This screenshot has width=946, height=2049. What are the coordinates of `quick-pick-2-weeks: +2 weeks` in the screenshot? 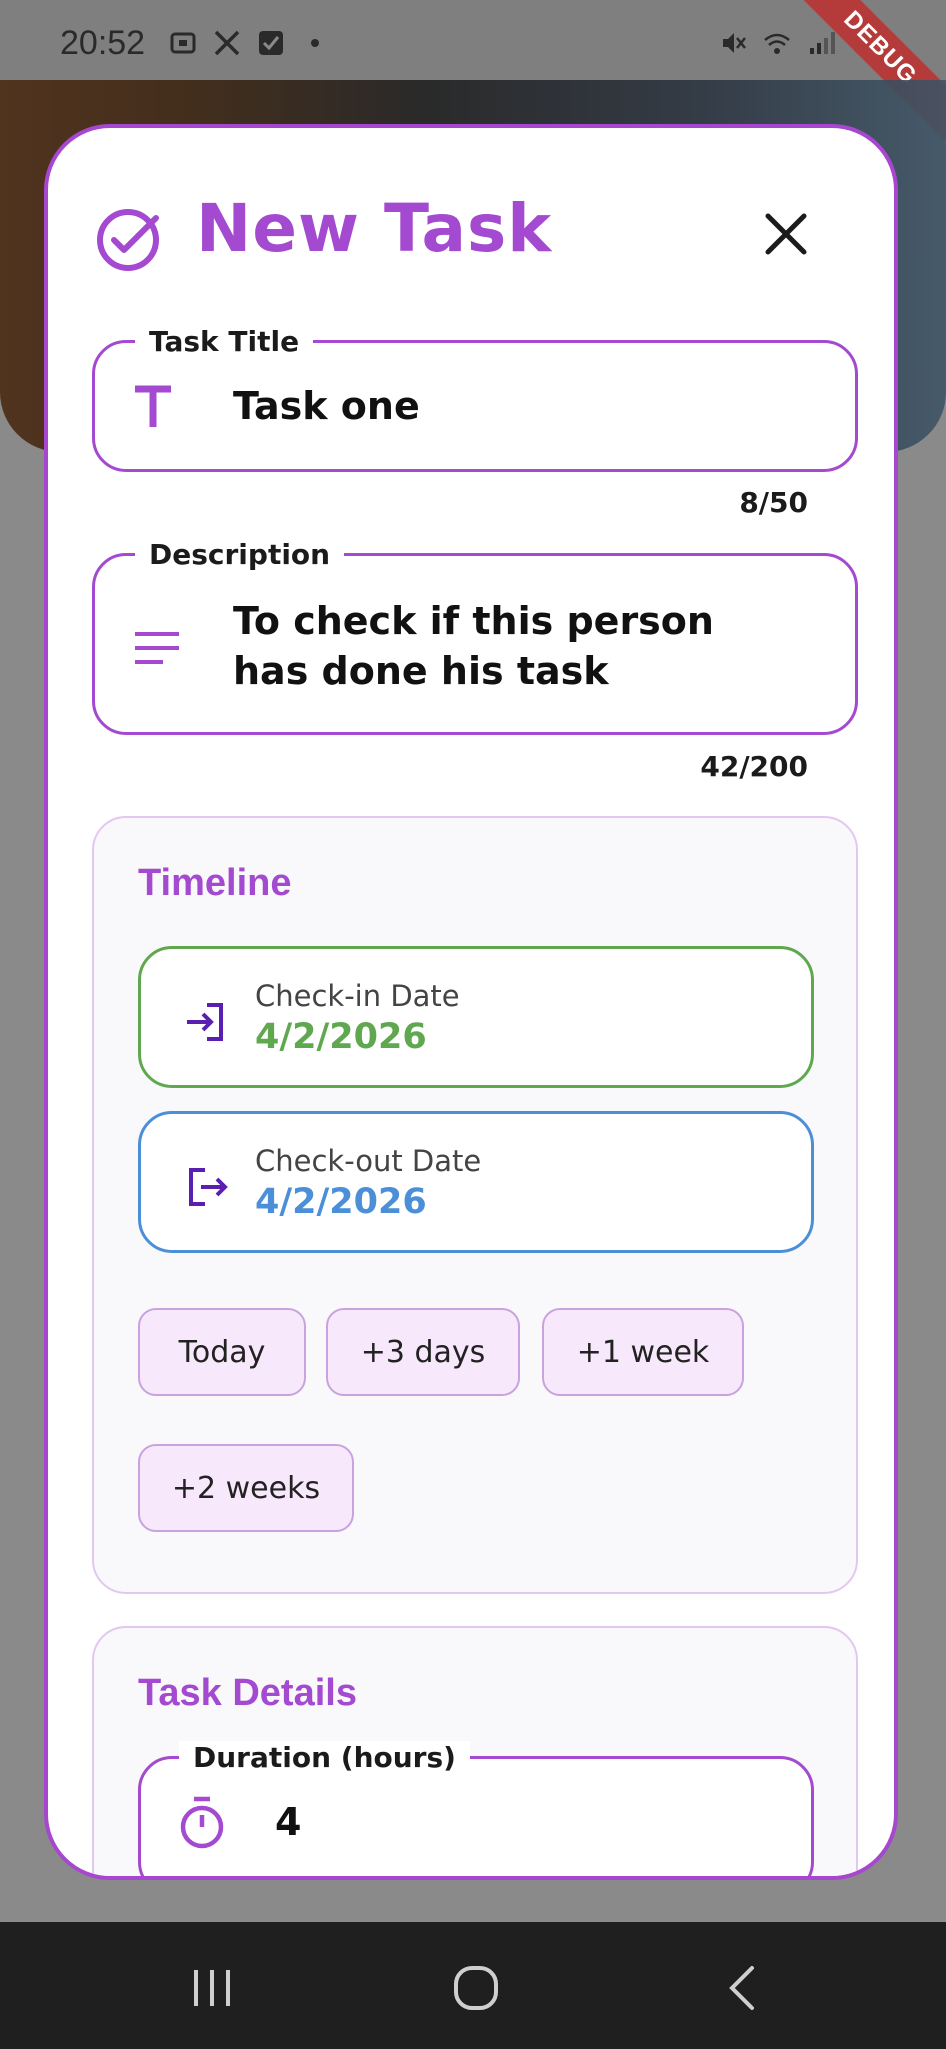 It's located at (246, 1488).